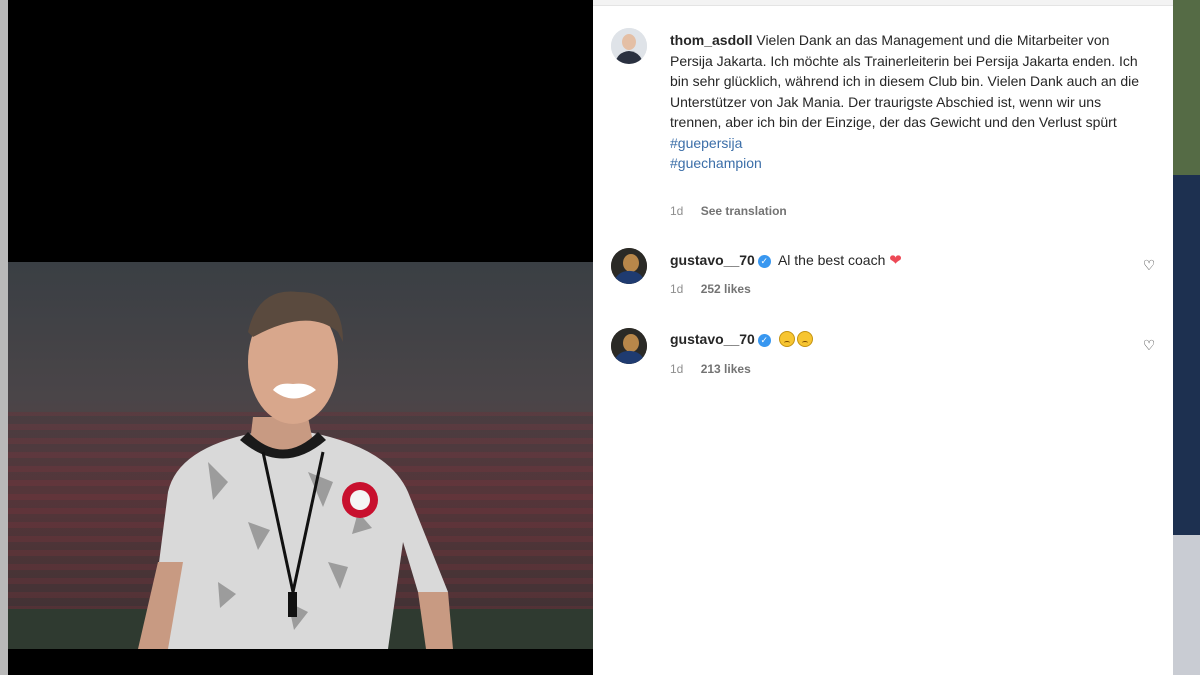 Image resolution: width=1200 pixels, height=675 pixels. I want to click on comment-1-meta: 1d 252 likes, so click(717, 289).